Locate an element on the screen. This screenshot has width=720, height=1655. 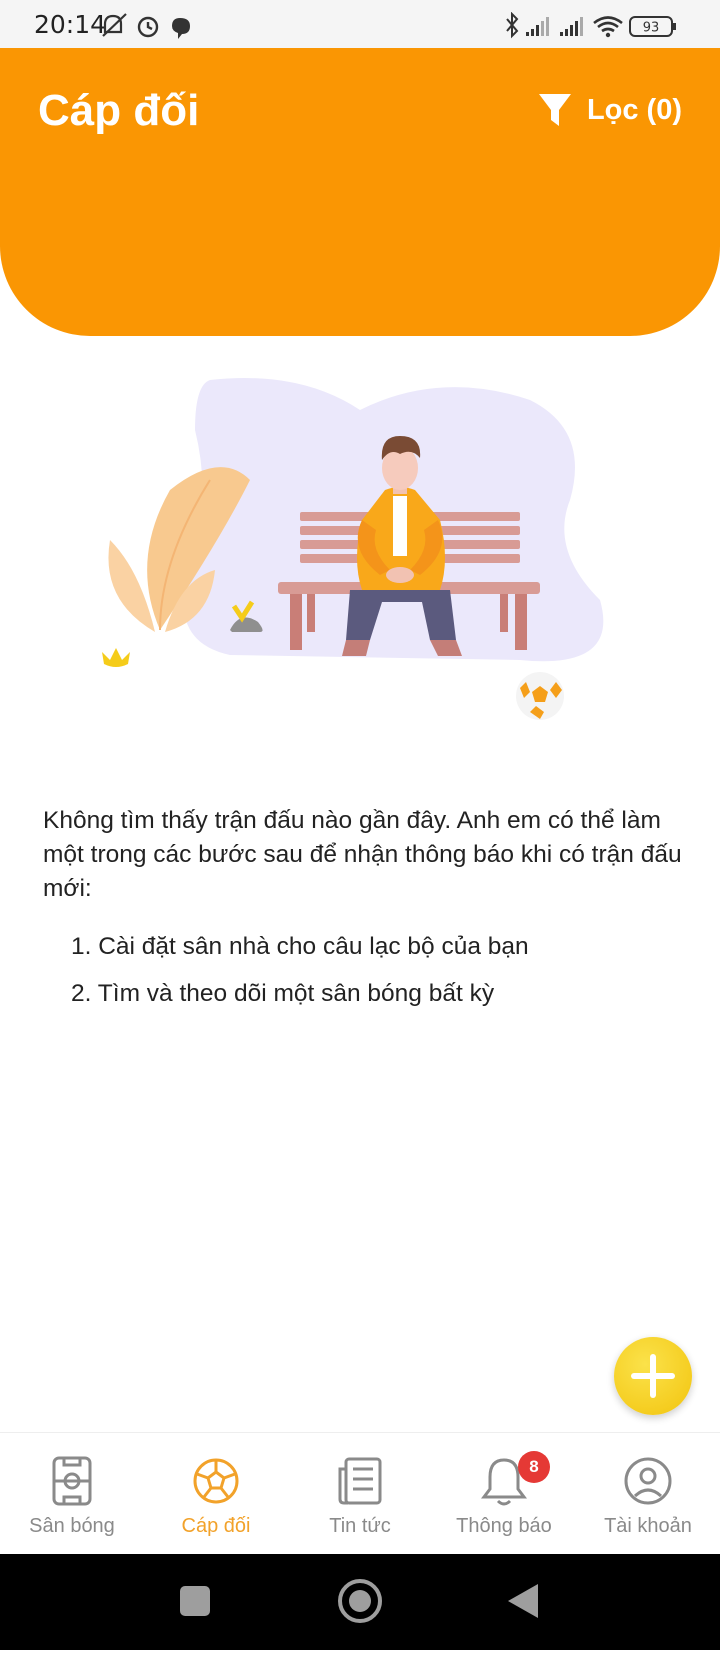
nav-label-cap-doi: Cáp đối is located at coordinates (216, 1526).